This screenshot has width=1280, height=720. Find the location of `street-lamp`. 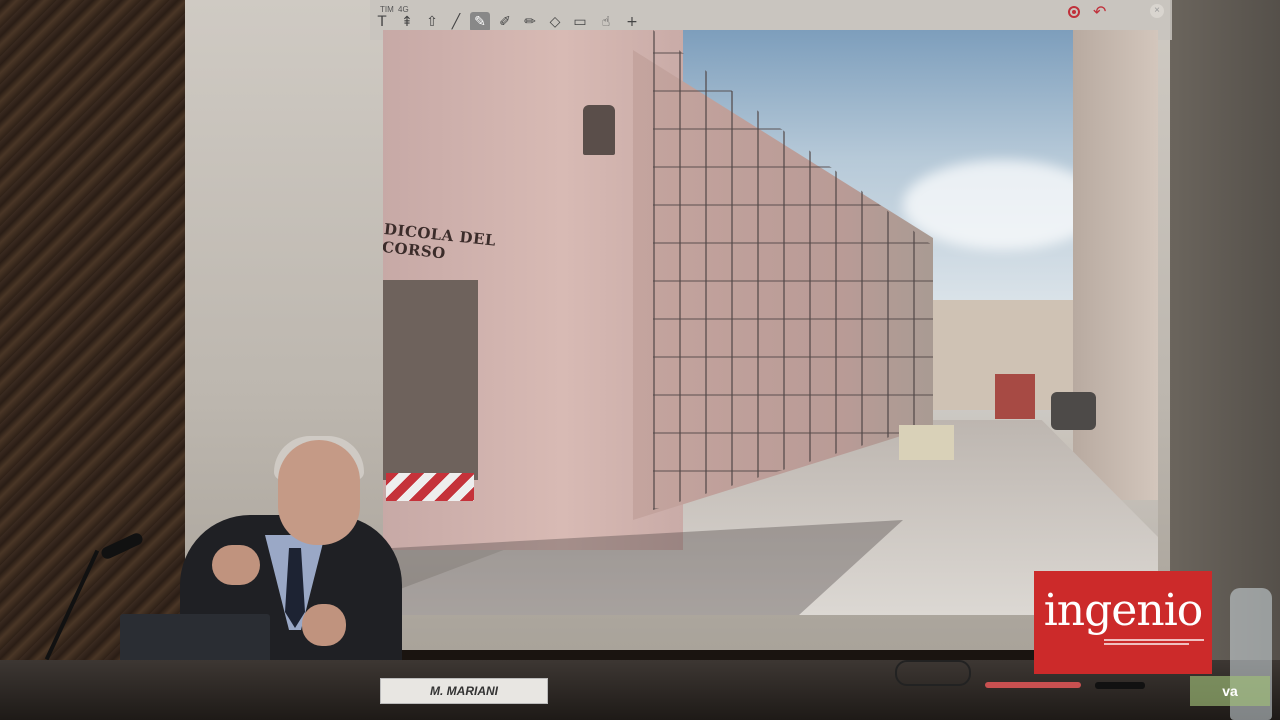

street-lamp is located at coordinates (599, 130).